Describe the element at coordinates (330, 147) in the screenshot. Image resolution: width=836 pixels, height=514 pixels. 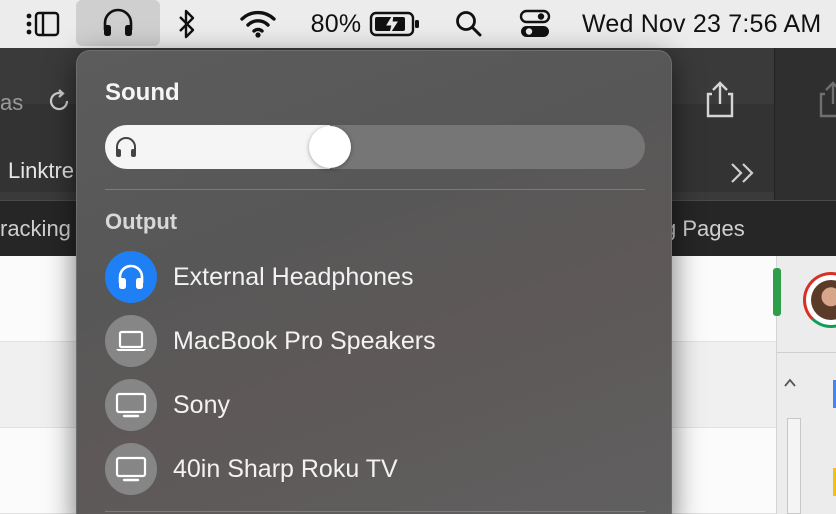
I see `volume-slider-knob` at that location.